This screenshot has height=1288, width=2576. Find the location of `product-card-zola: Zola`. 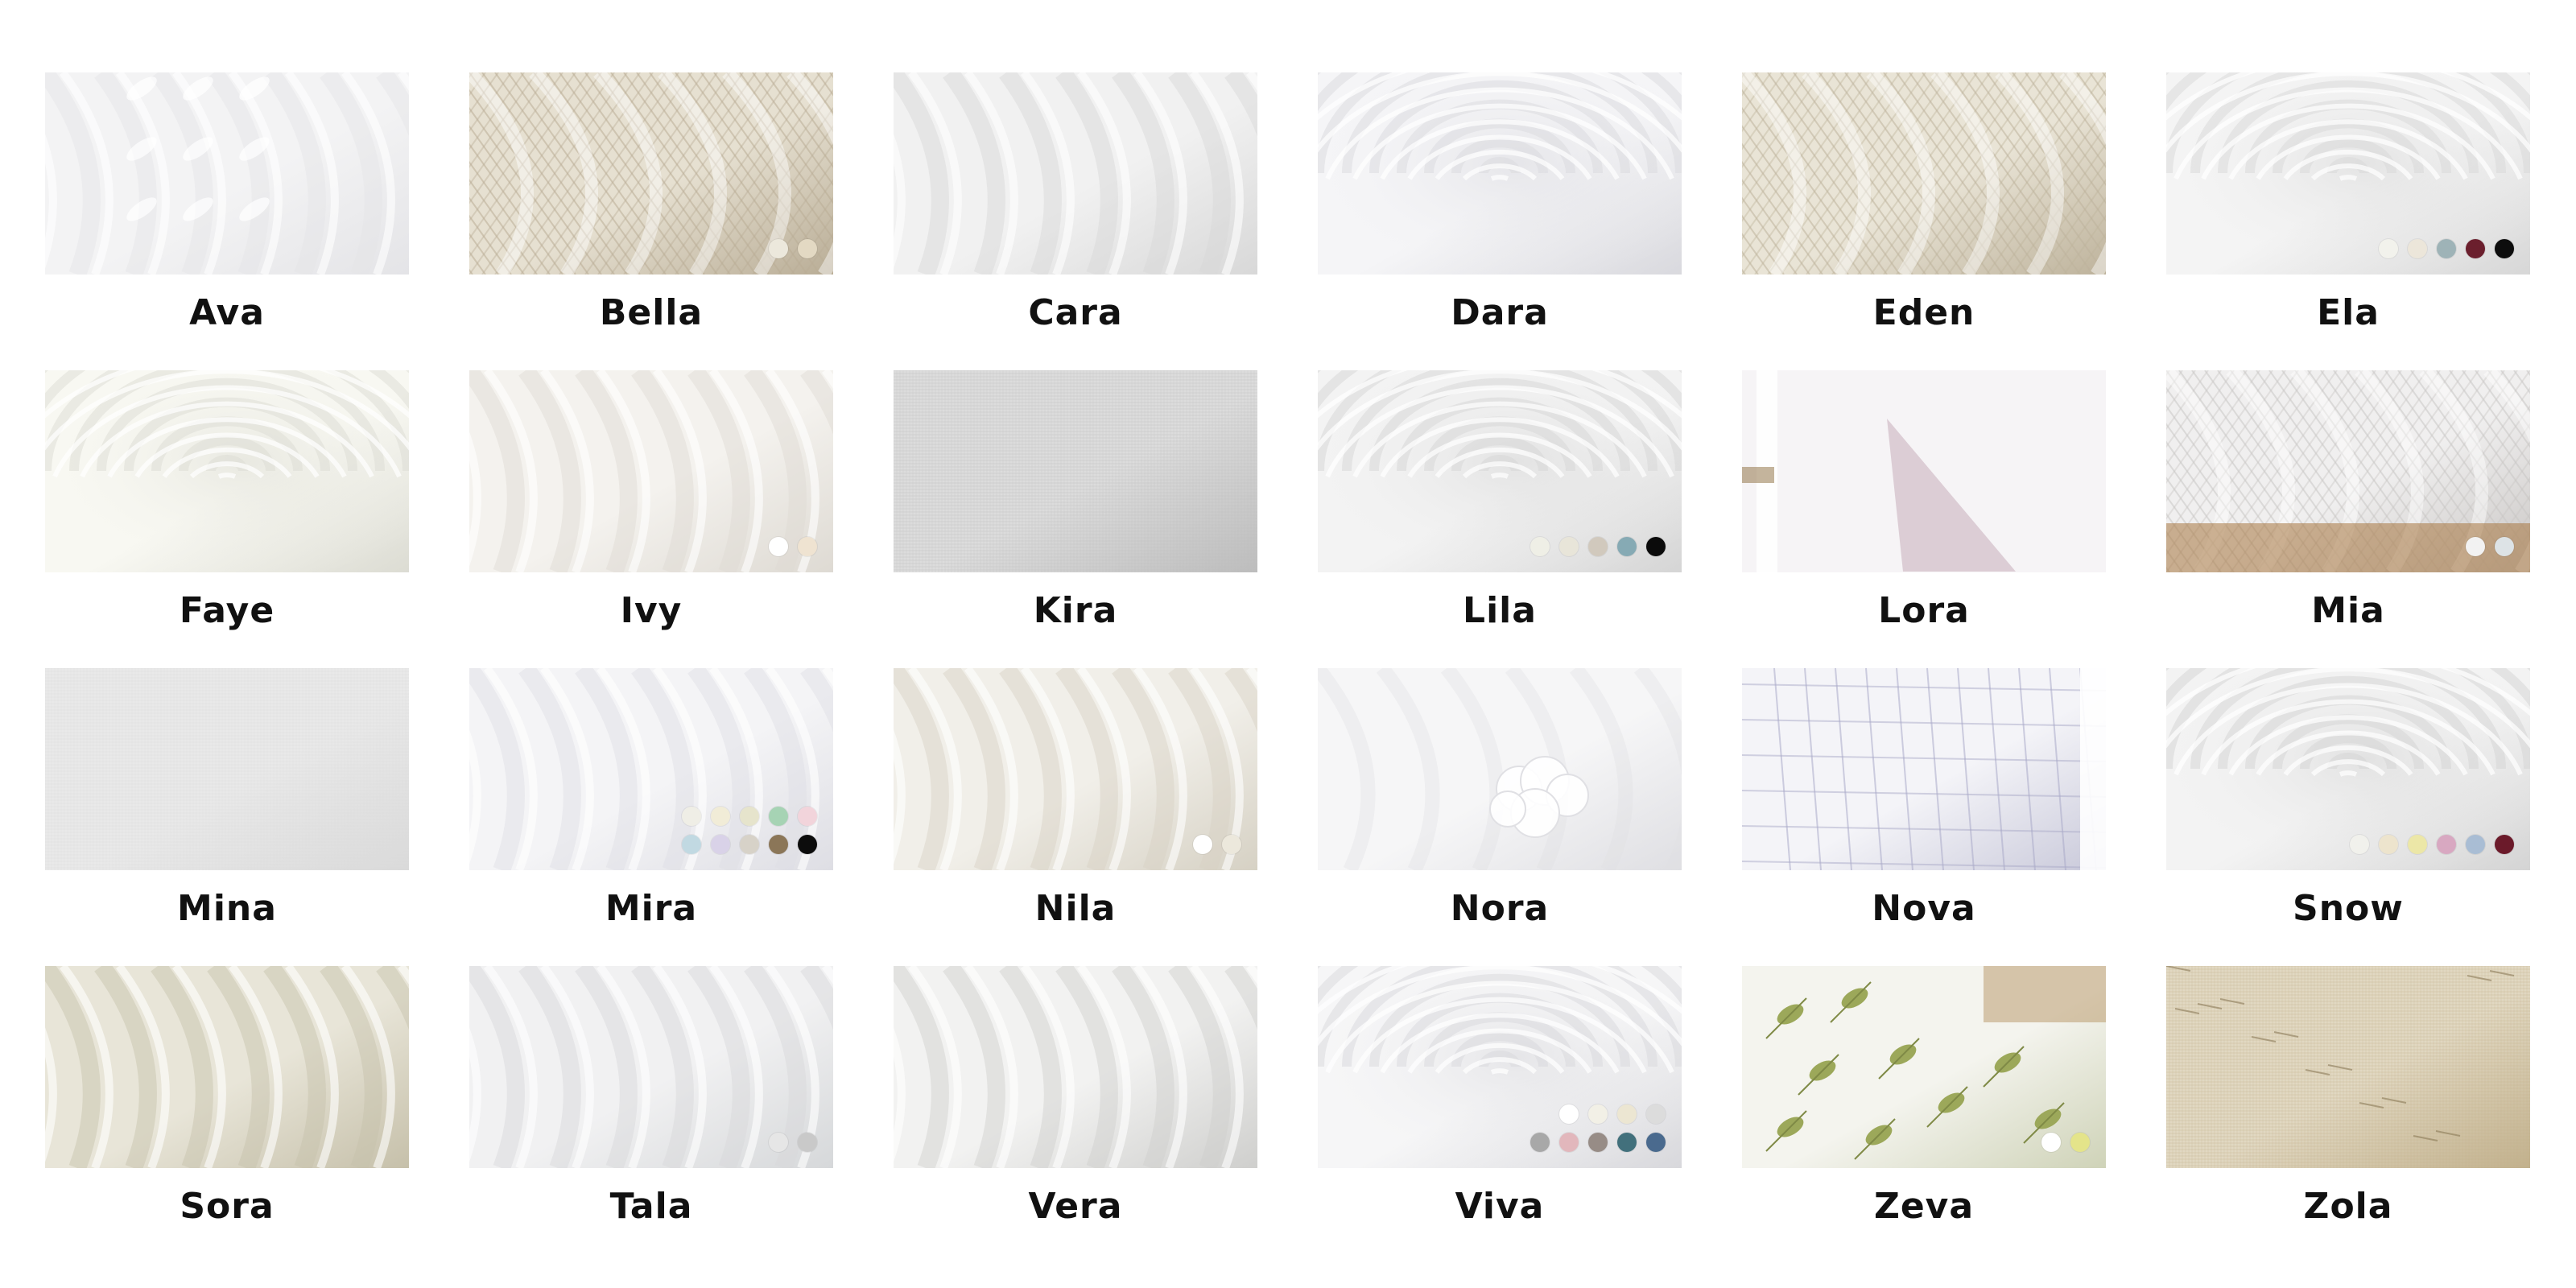

product-card-zola: Zola is located at coordinates (2348, 1115).